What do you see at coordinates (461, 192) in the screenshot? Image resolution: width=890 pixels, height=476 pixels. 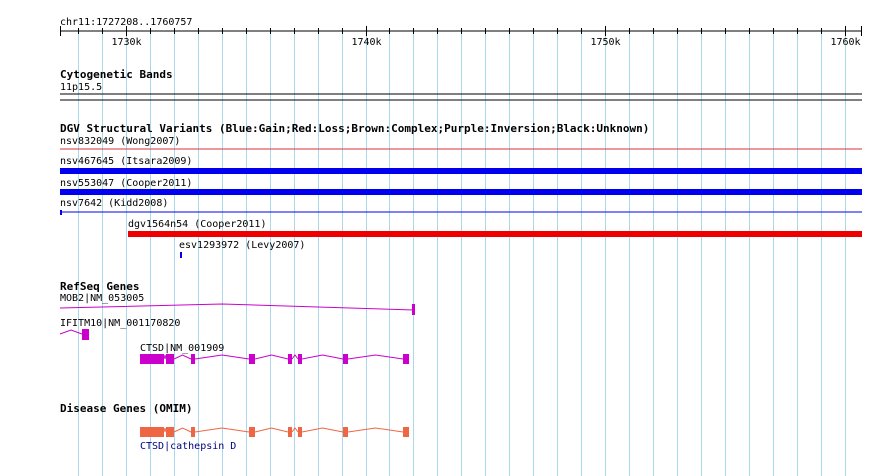 I see `dgv-feature-nsv553047` at bounding box center [461, 192].